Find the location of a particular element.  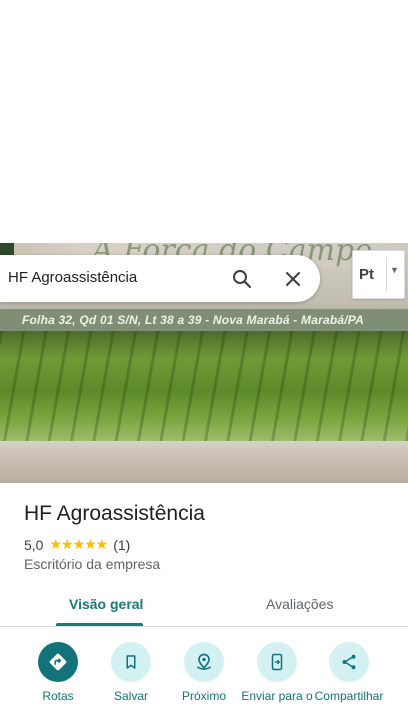

place-title: HF Agroassistência is located at coordinates (114, 513).